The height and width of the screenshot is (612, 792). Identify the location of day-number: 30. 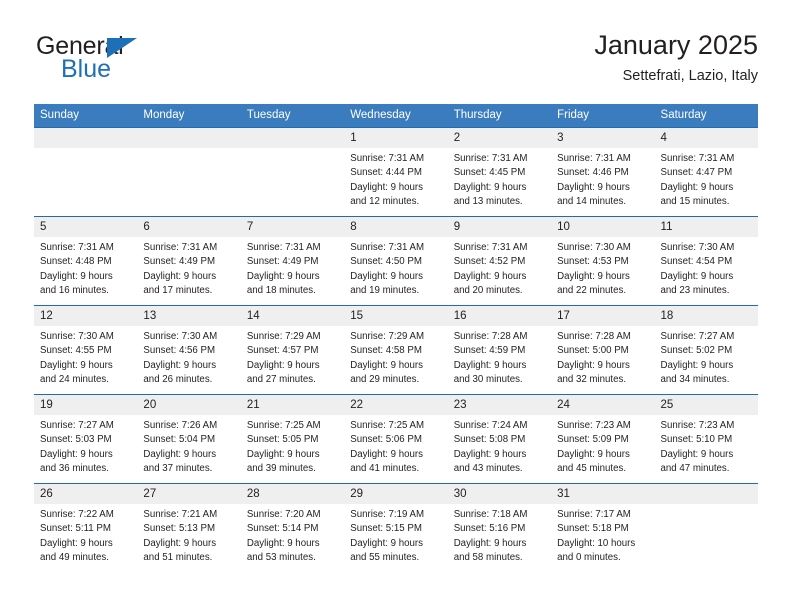
(499, 494).